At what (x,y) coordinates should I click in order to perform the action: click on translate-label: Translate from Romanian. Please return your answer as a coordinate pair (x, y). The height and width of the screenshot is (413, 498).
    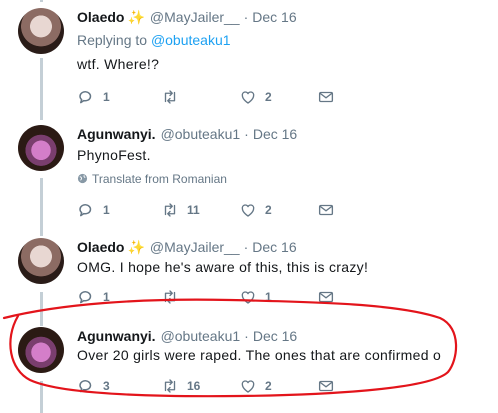
    Looking at the image, I should click on (159, 179).